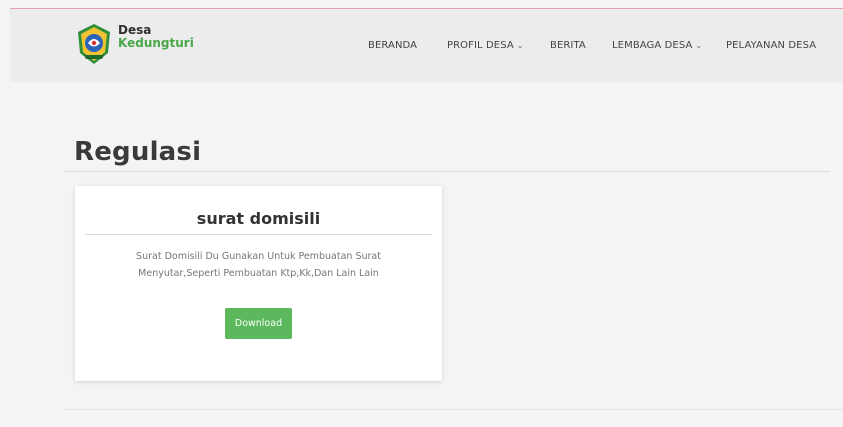  I want to click on nav-item-label: PELAYANAN DESA, so click(771, 45).